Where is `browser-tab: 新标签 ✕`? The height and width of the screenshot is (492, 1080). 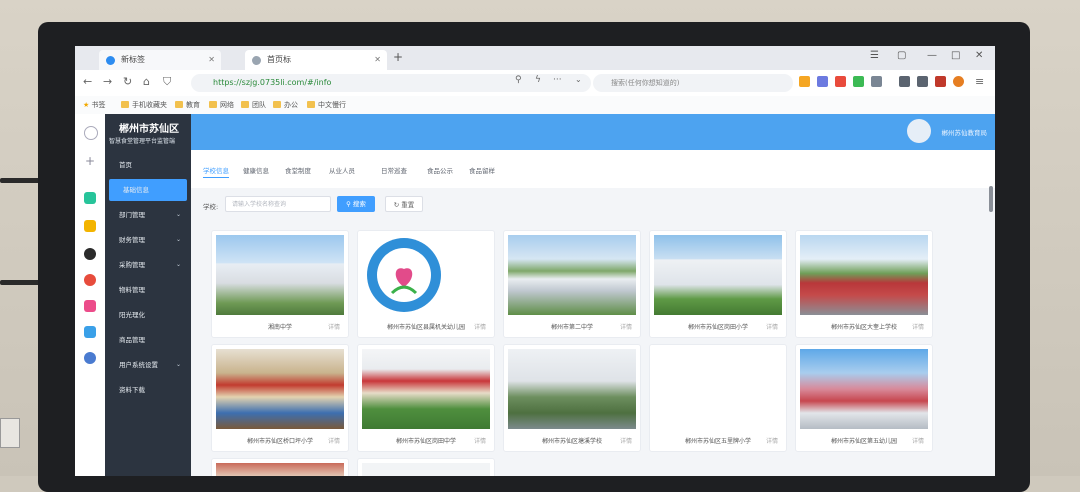 browser-tab: 新标签 ✕ is located at coordinates (160, 60).